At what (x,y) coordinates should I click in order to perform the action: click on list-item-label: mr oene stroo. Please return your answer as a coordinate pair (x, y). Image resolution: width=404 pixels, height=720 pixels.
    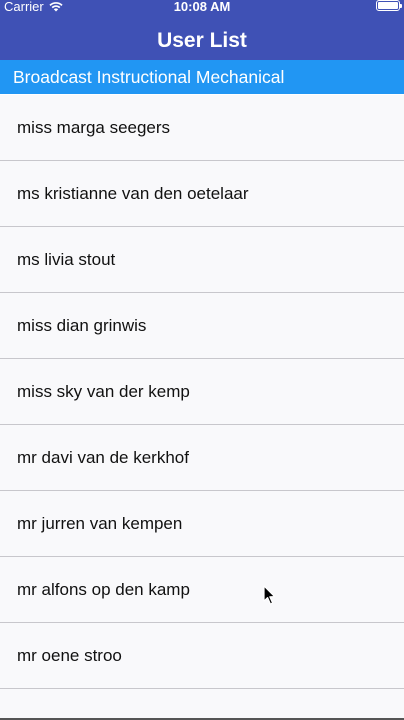
    Looking at the image, I should click on (69, 655).